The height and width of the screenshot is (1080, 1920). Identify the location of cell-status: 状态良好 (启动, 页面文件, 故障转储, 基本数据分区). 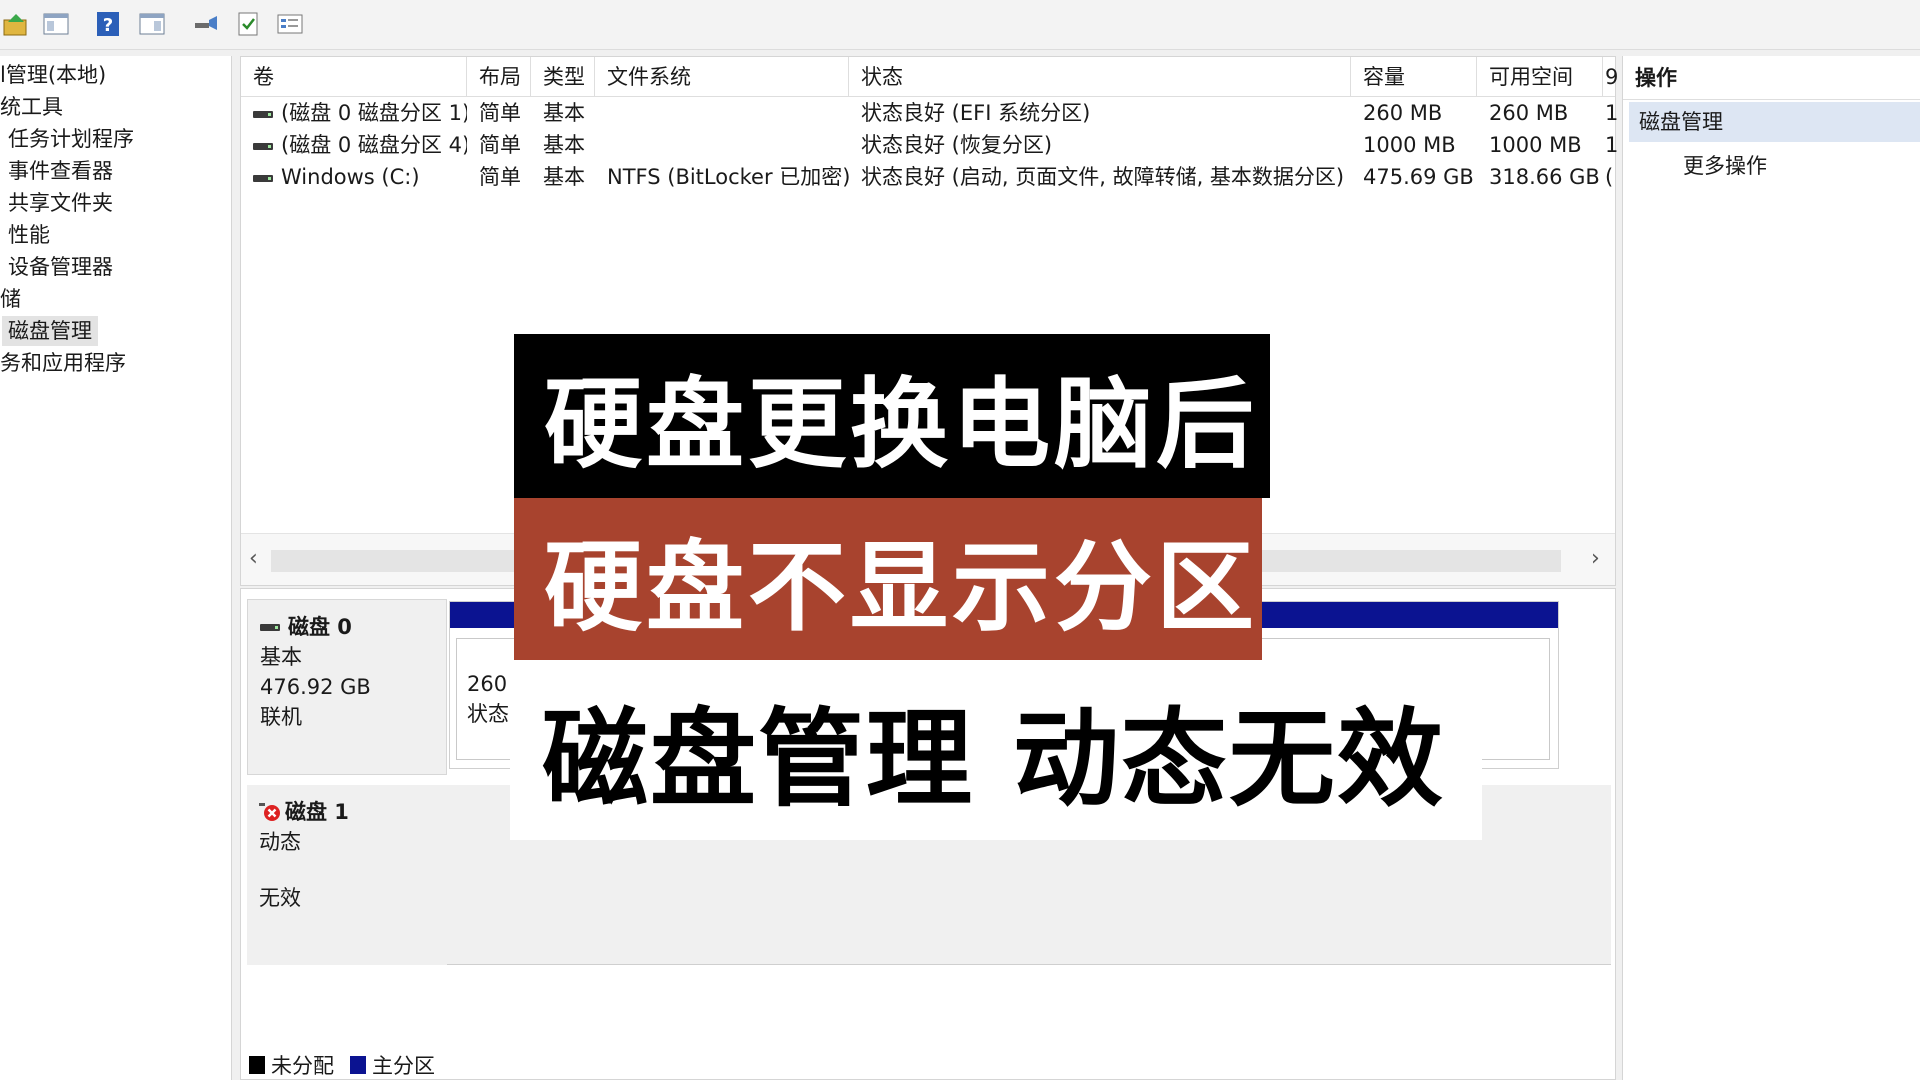
(1103, 177).